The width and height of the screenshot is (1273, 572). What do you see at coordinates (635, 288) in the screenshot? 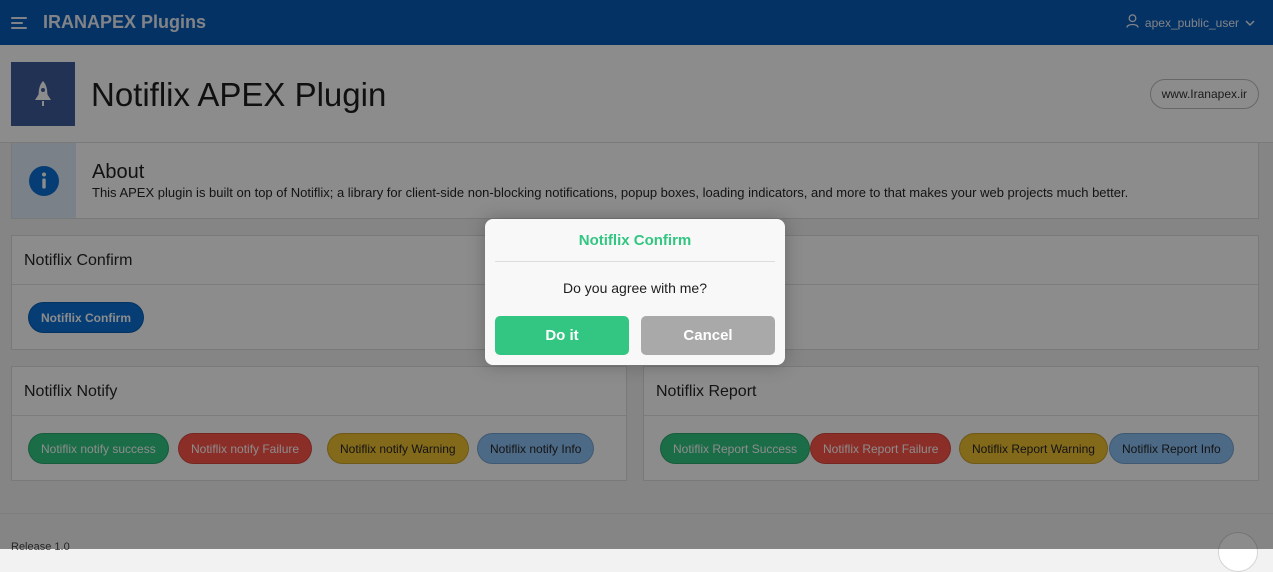
I see `dialog-message: Do you agree with me?` at bounding box center [635, 288].